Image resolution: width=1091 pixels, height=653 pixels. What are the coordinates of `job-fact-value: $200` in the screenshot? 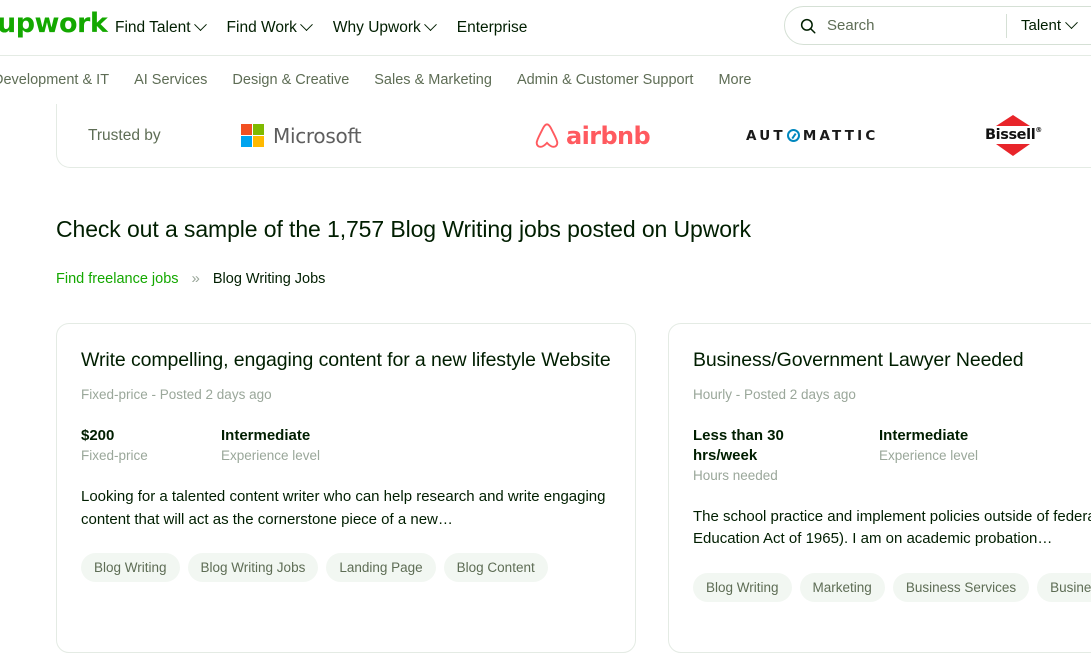 It's located at (98, 436).